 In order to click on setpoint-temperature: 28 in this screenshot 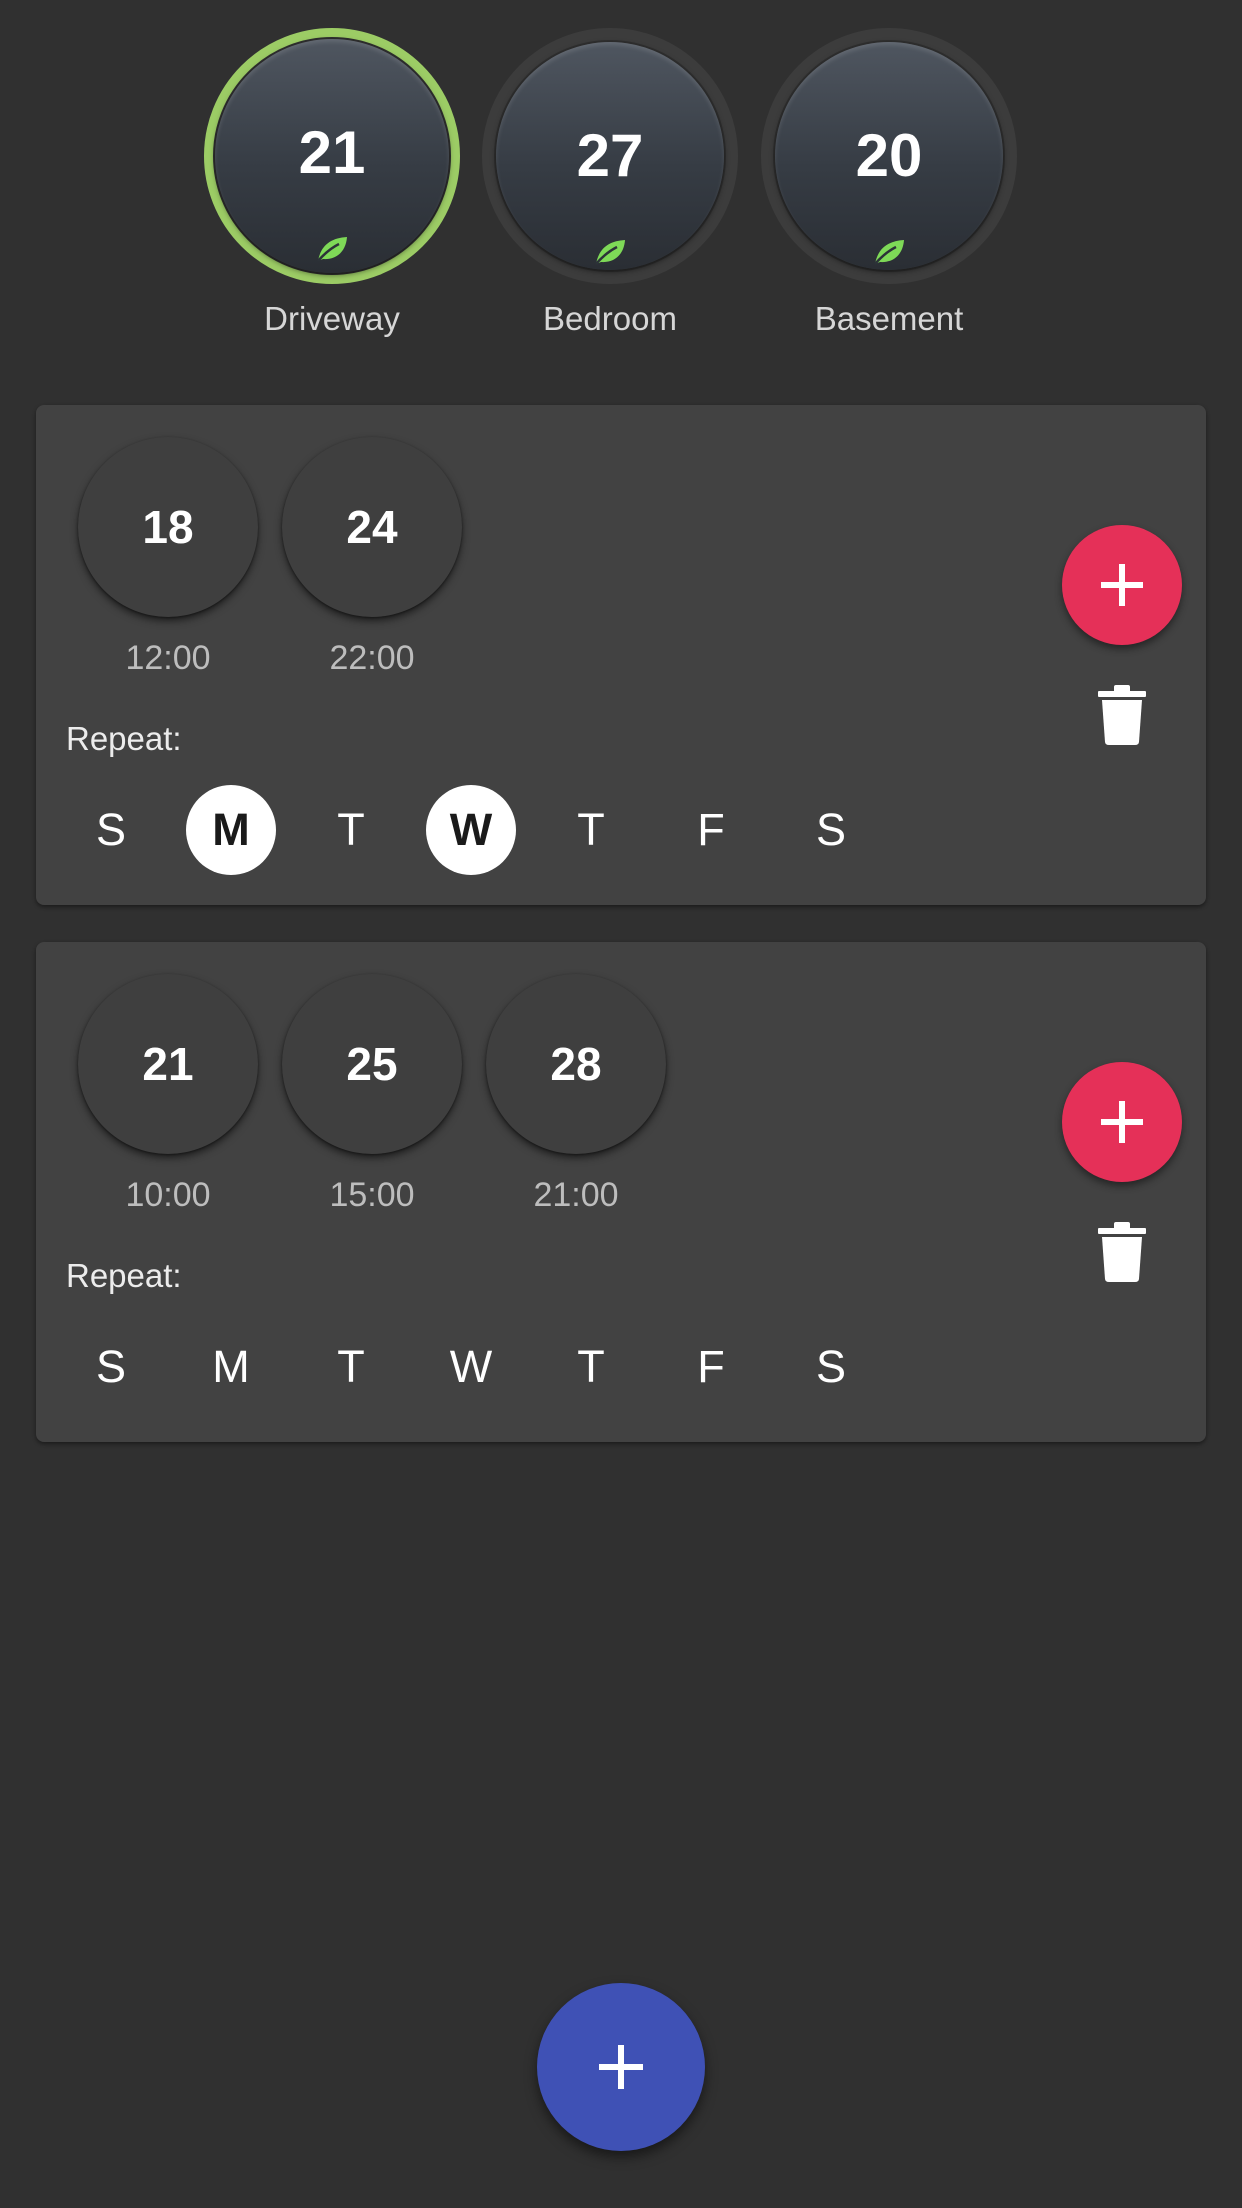, I will do `click(576, 1064)`.